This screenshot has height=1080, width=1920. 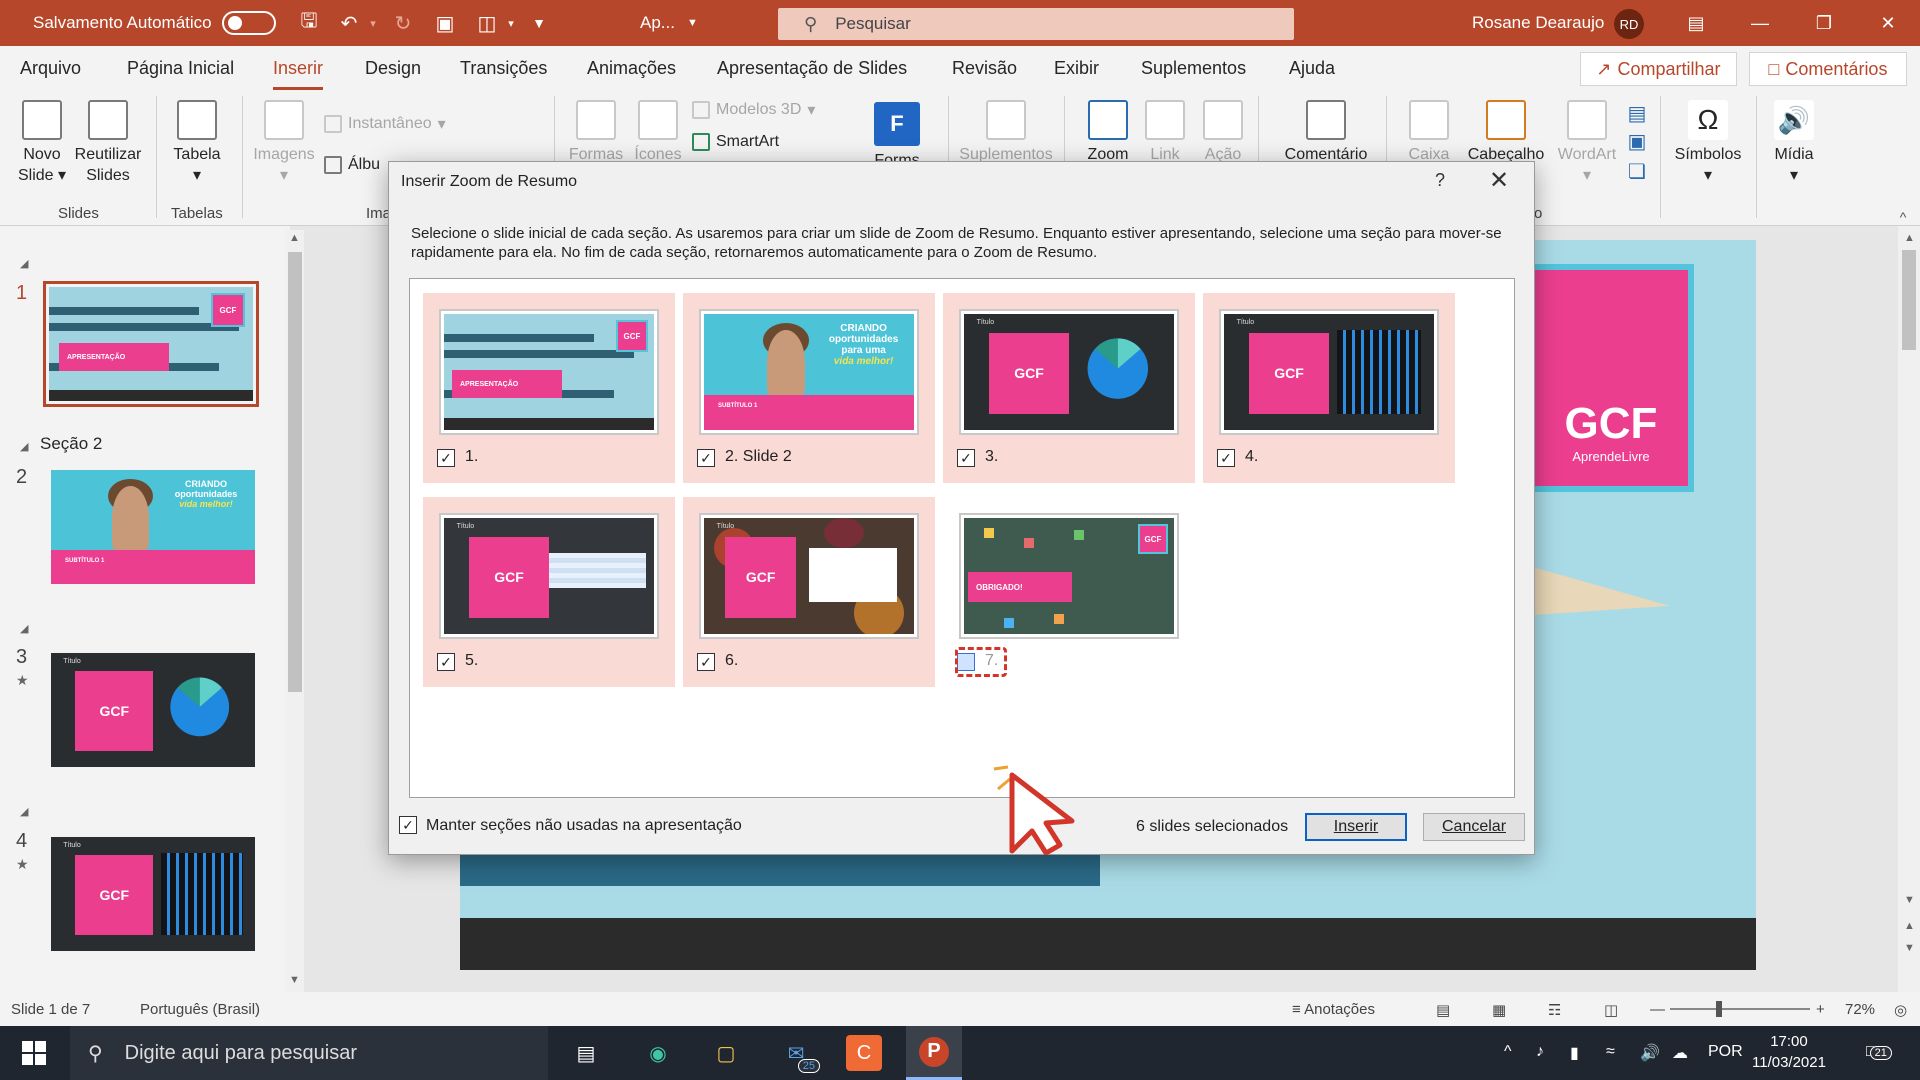 What do you see at coordinates (298, 74) in the screenshot?
I see `tab-inserir: Inserir` at bounding box center [298, 74].